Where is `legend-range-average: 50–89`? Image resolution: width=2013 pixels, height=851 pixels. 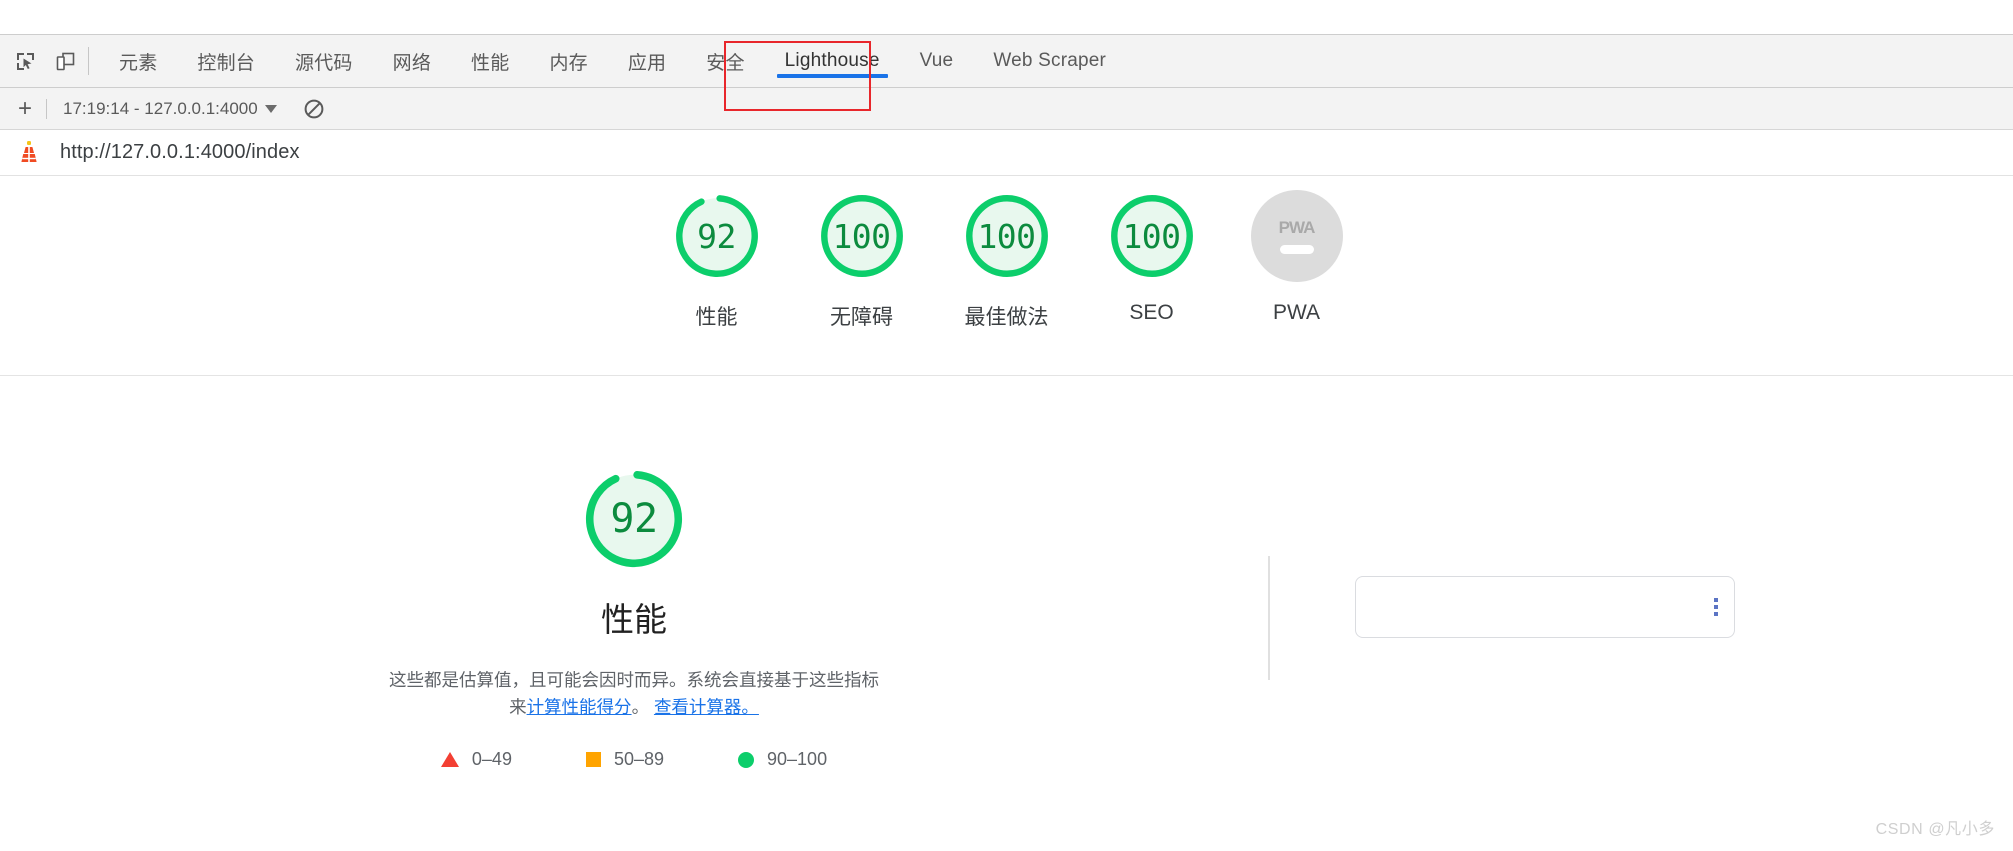
legend-range-average: 50–89 is located at coordinates (639, 759).